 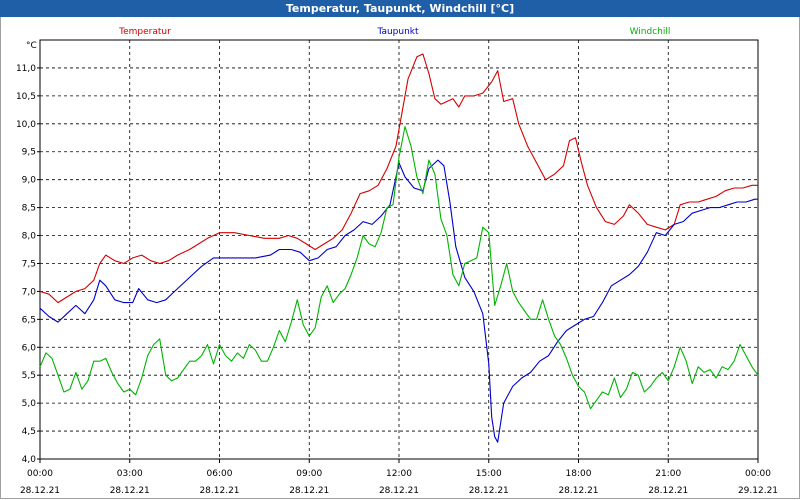 I want to click on y-tick-label: 11,0, so click(x=26, y=69).